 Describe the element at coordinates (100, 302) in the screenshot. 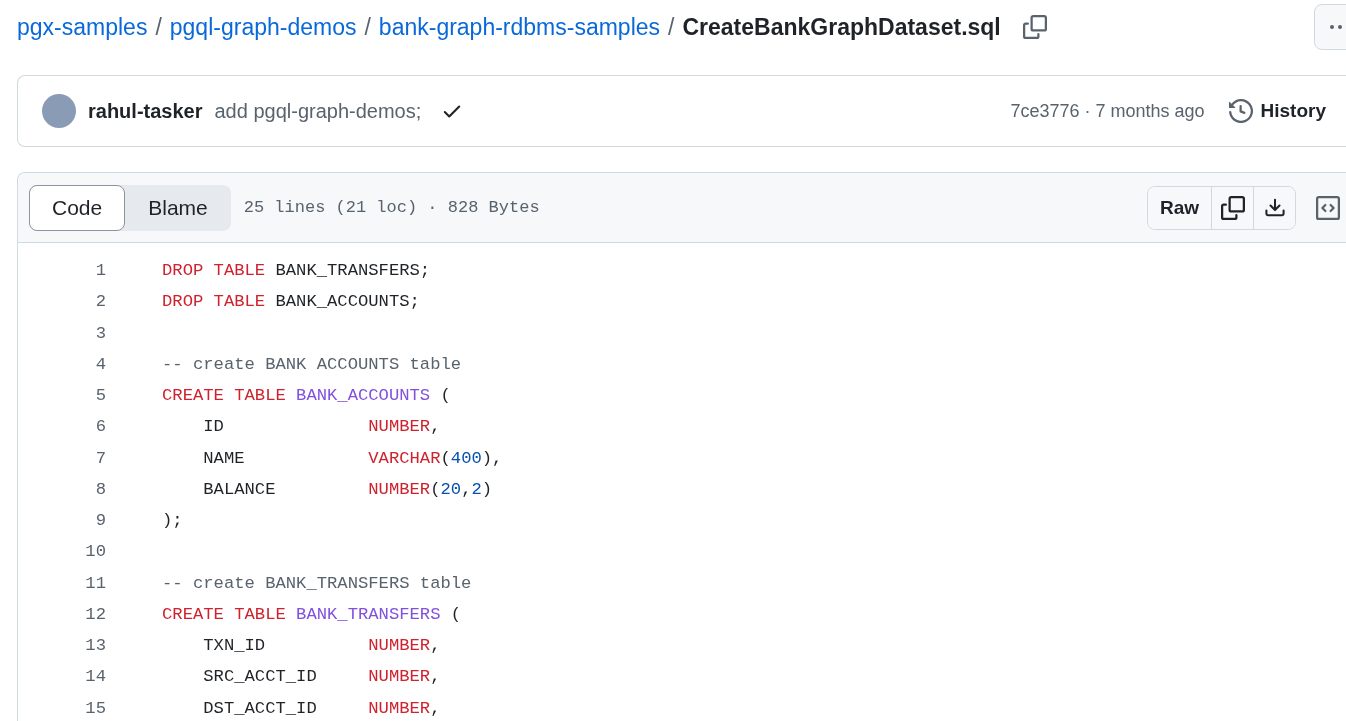

I see `line-number: 2` at that location.